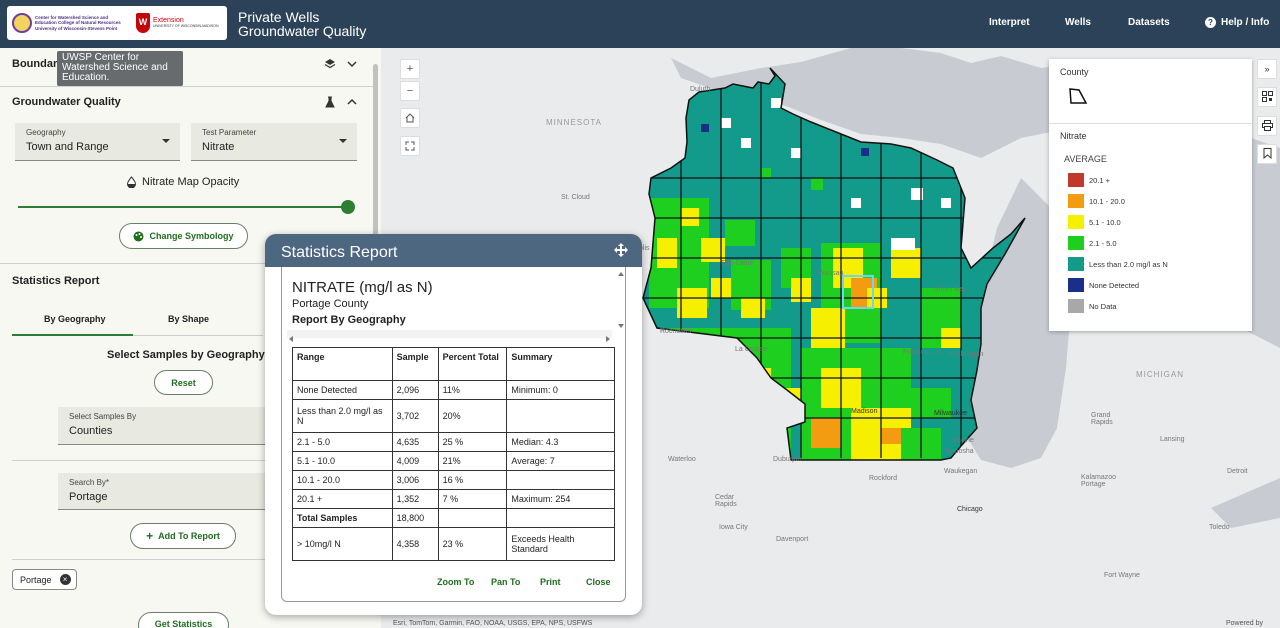  What do you see at coordinates (302, 31) in the screenshot?
I see `app-title-line2: Groundwater Quality` at bounding box center [302, 31].